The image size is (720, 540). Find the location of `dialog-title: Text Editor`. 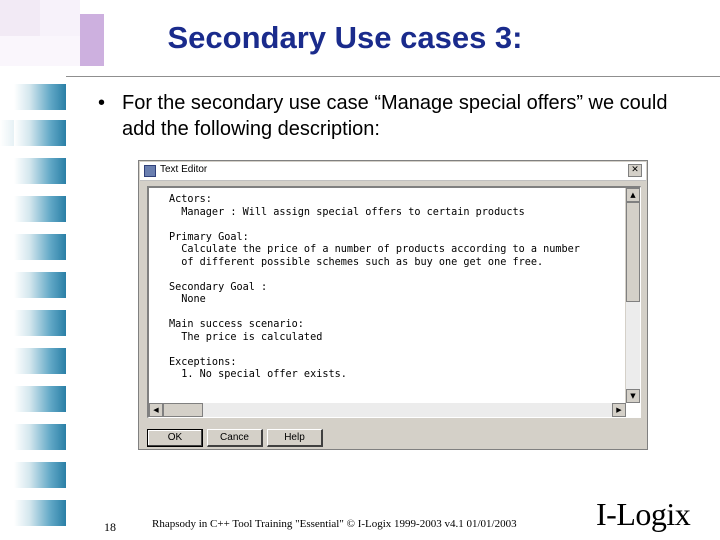

dialog-title: Text Editor is located at coordinates (184, 169).